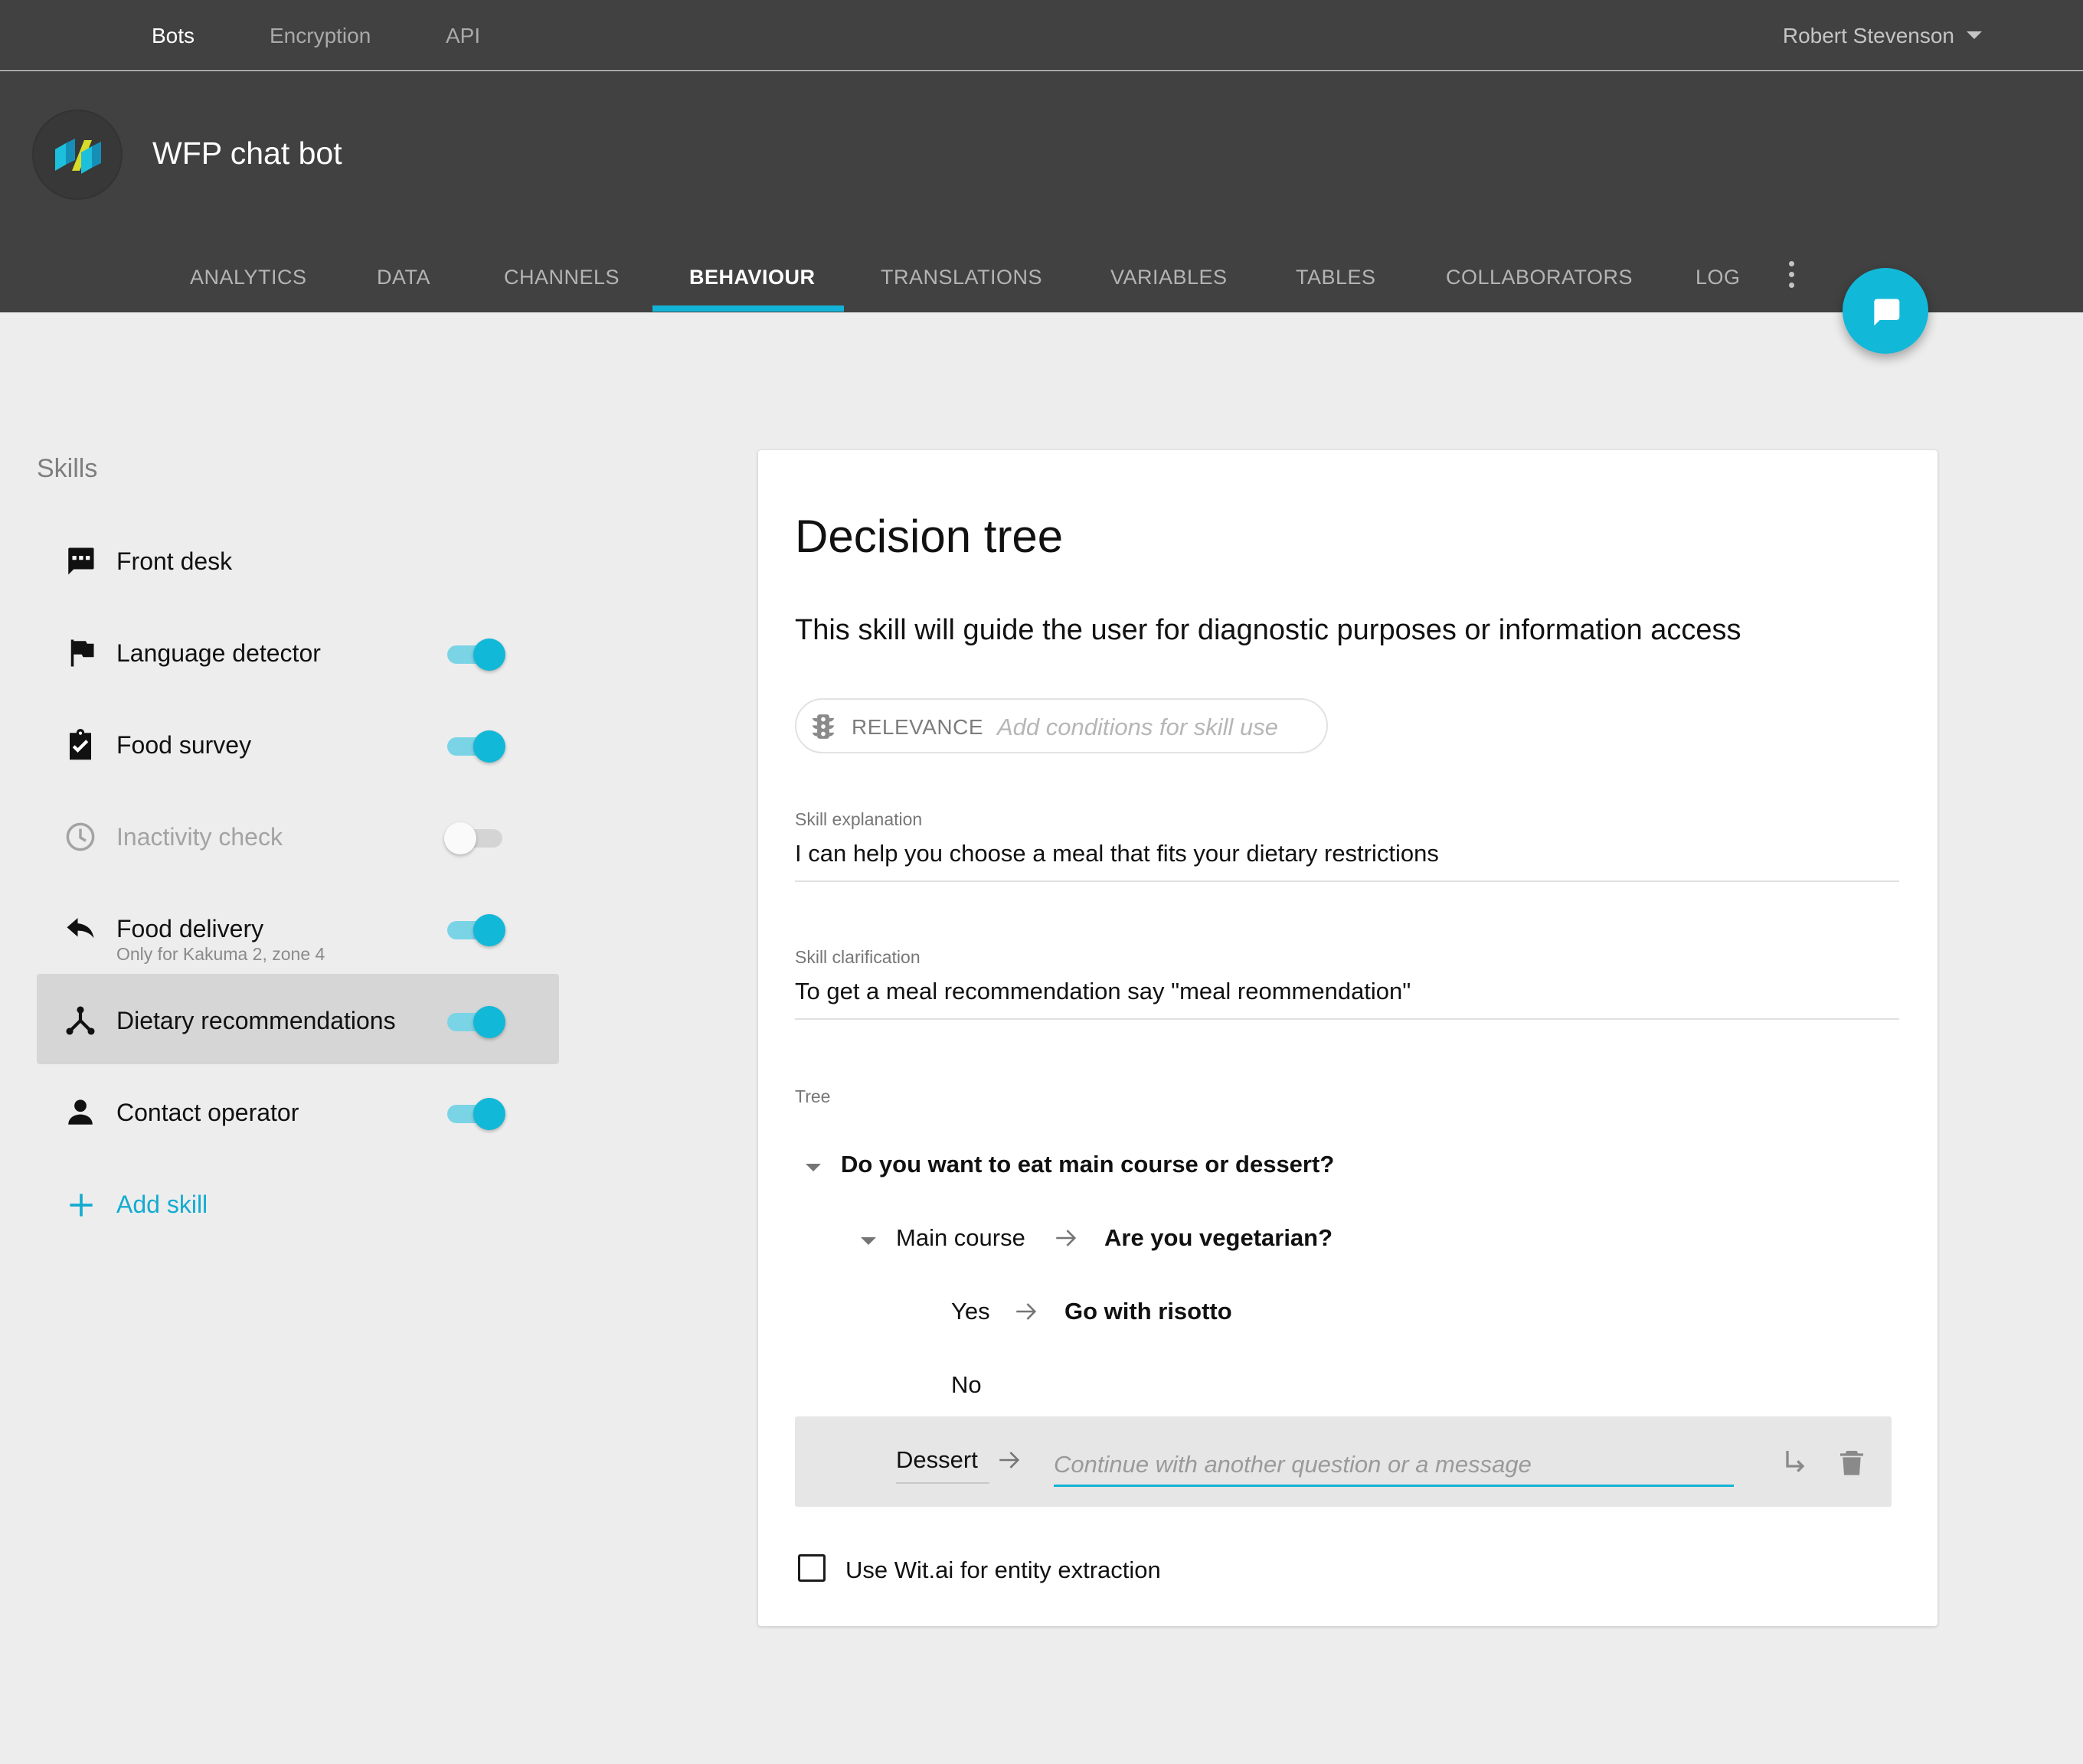 Image resolution: width=2083 pixels, height=1764 pixels. I want to click on skill-explanation-label: Skill explanation, so click(859, 819).